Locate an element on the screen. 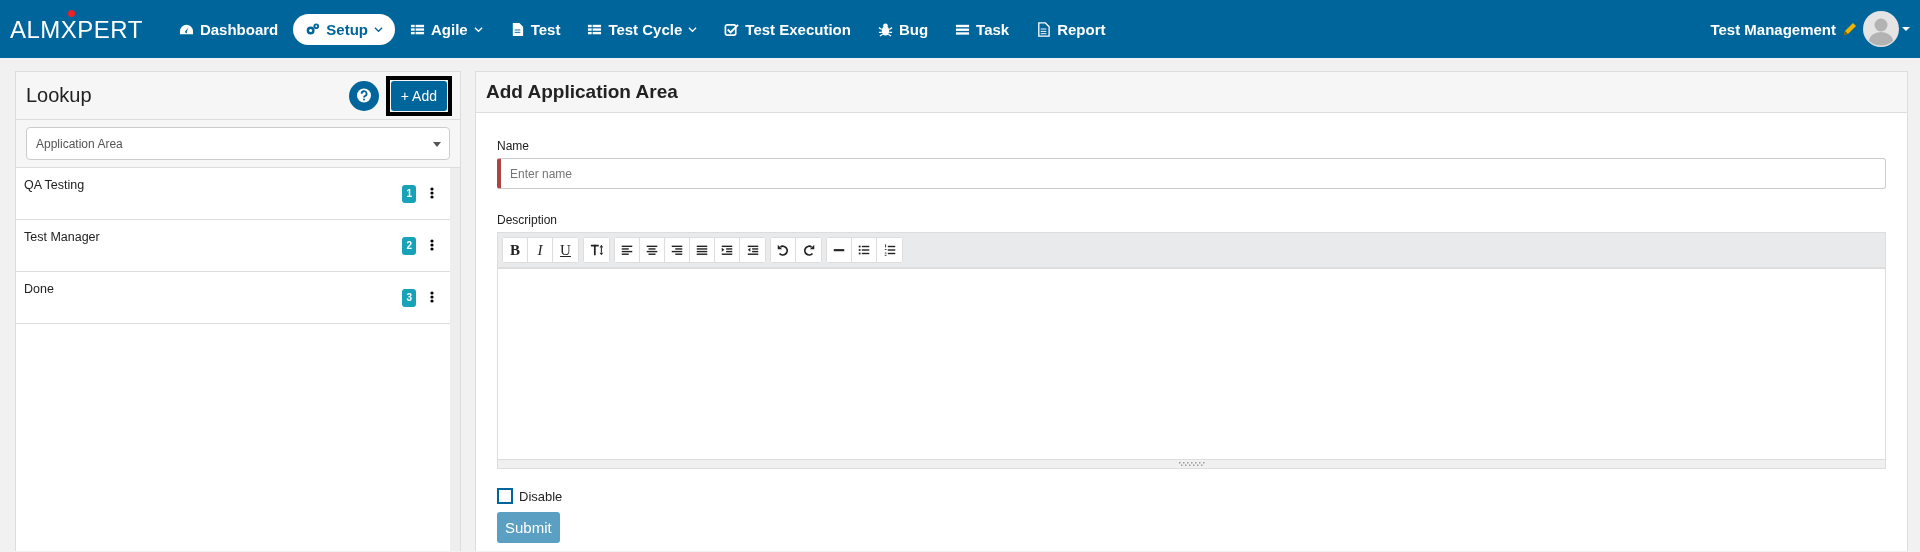  text-size-icon is located at coordinates (596, 250).